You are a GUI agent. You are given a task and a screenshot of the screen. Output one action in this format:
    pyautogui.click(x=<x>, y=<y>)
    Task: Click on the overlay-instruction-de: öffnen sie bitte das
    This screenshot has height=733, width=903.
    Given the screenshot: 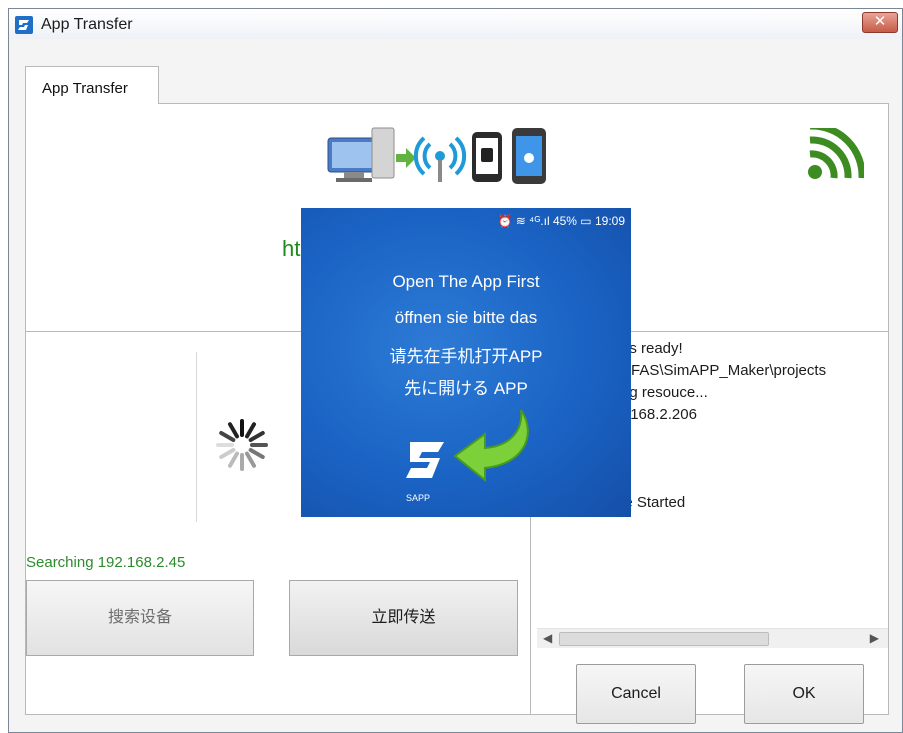 What is the action you would take?
    pyautogui.click(x=466, y=317)
    